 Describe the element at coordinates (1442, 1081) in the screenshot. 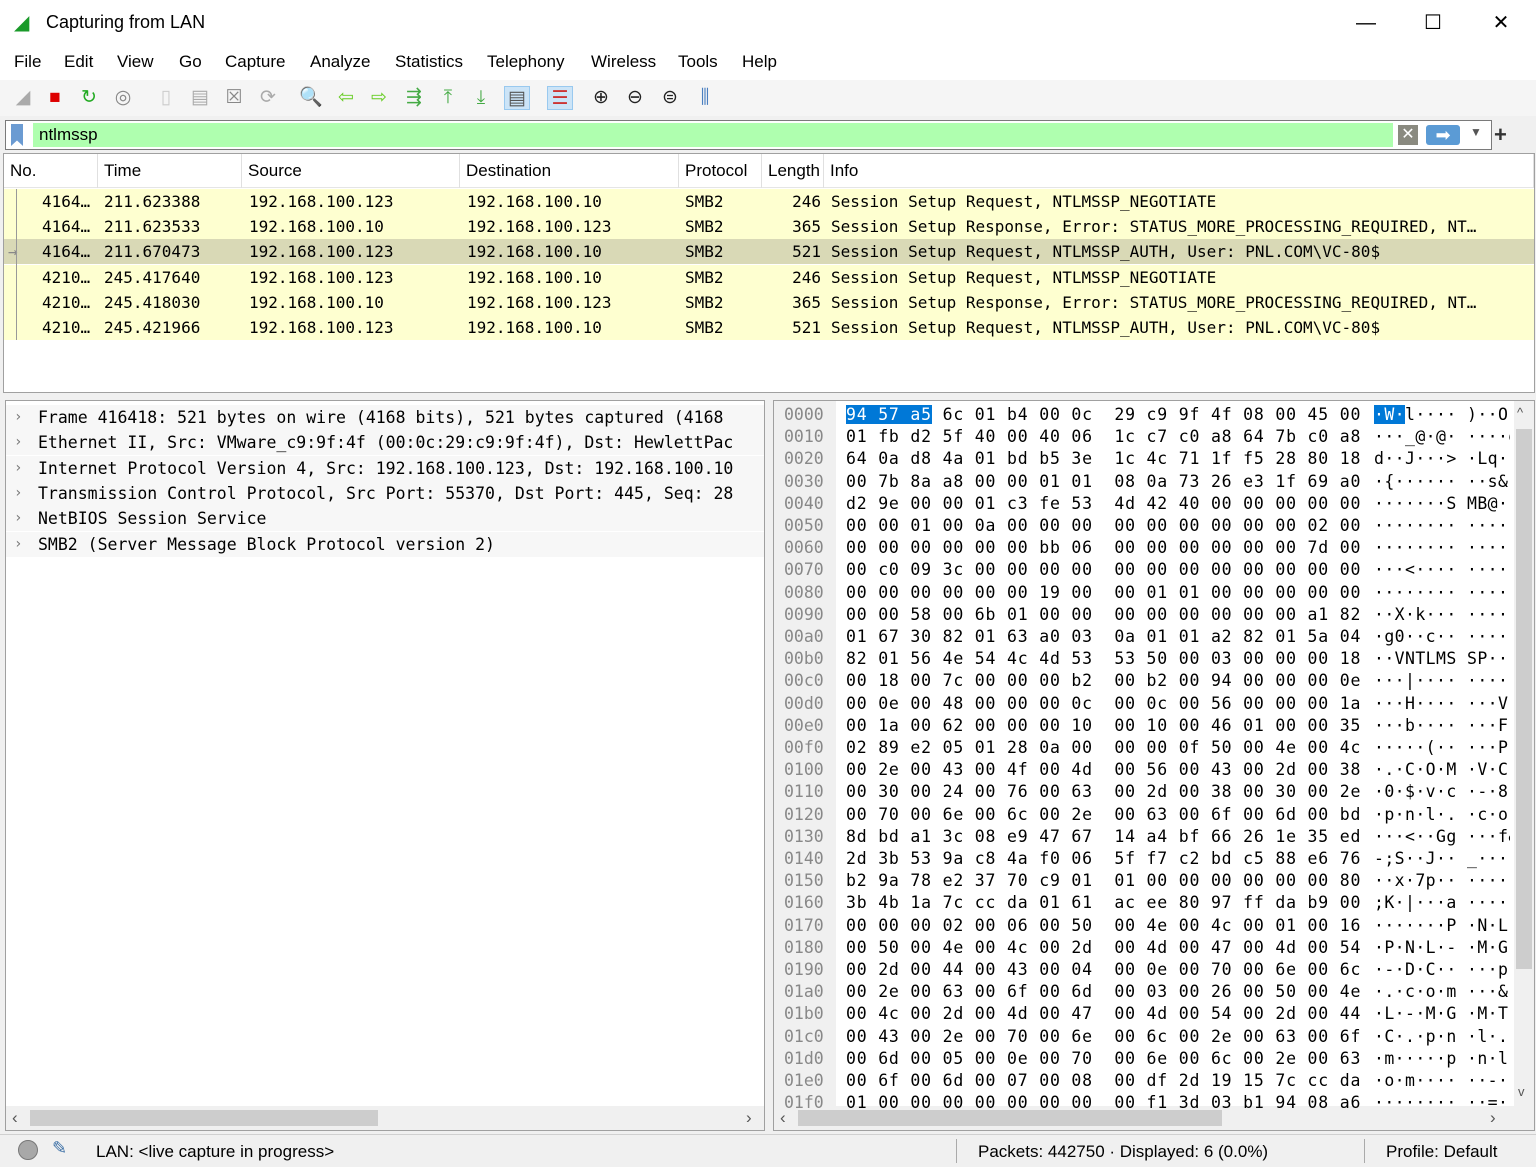

I see `ascii-bytes: ·o·m···· ··-··|··` at that location.